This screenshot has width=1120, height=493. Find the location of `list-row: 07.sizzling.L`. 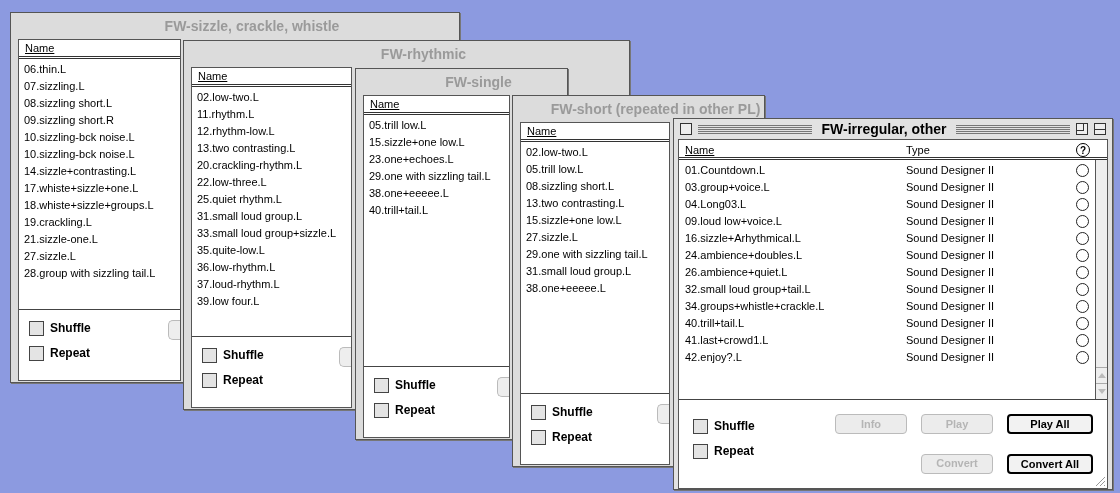

list-row: 07.sizzling.L is located at coordinates (99, 86).